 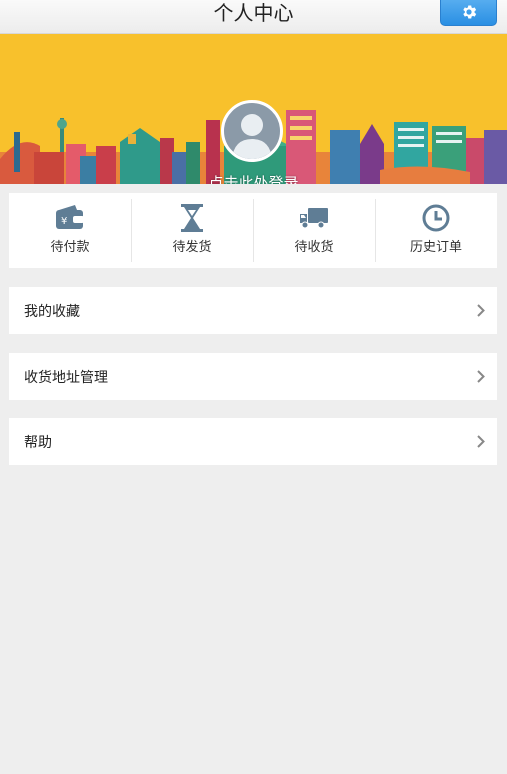 What do you see at coordinates (253, 376) in the screenshot?
I see `menu-address-management: 收货地址管理` at bounding box center [253, 376].